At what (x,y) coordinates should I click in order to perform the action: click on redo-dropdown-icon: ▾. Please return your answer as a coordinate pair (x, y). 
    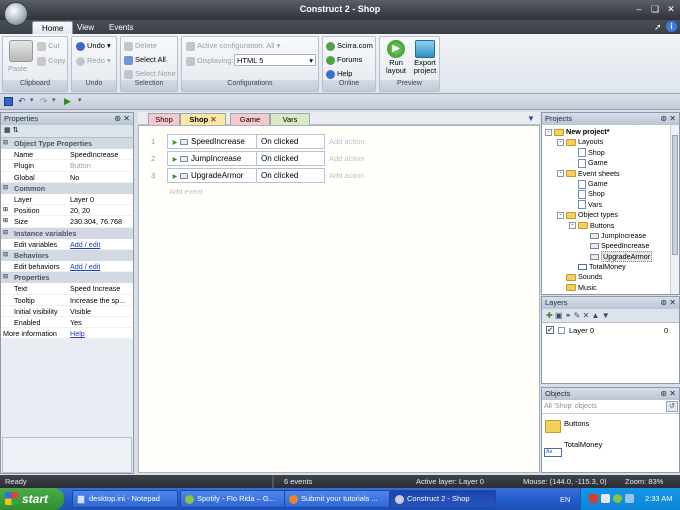
    Looking at the image, I should click on (54, 100).